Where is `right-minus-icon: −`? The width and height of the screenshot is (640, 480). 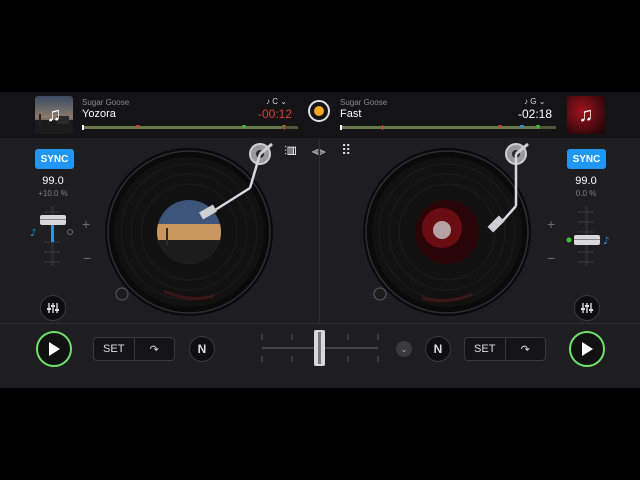
right-minus-icon: − is located at coordinates (551, 258).